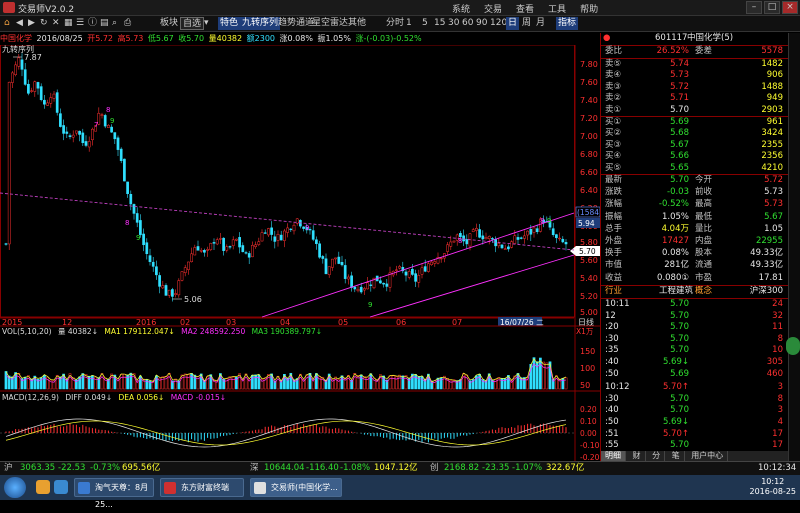 The width and height of the screenshot is (800, 513). Describe the element at coordinates (695, 217) in the screenshot. I see `quote-row: 振幅 1.05% 最低 5.67` at that location.